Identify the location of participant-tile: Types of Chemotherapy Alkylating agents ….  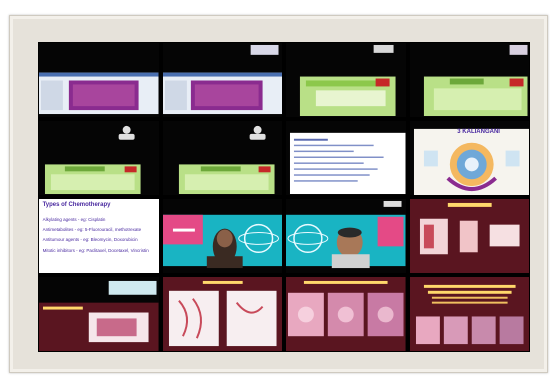
(99, 236).